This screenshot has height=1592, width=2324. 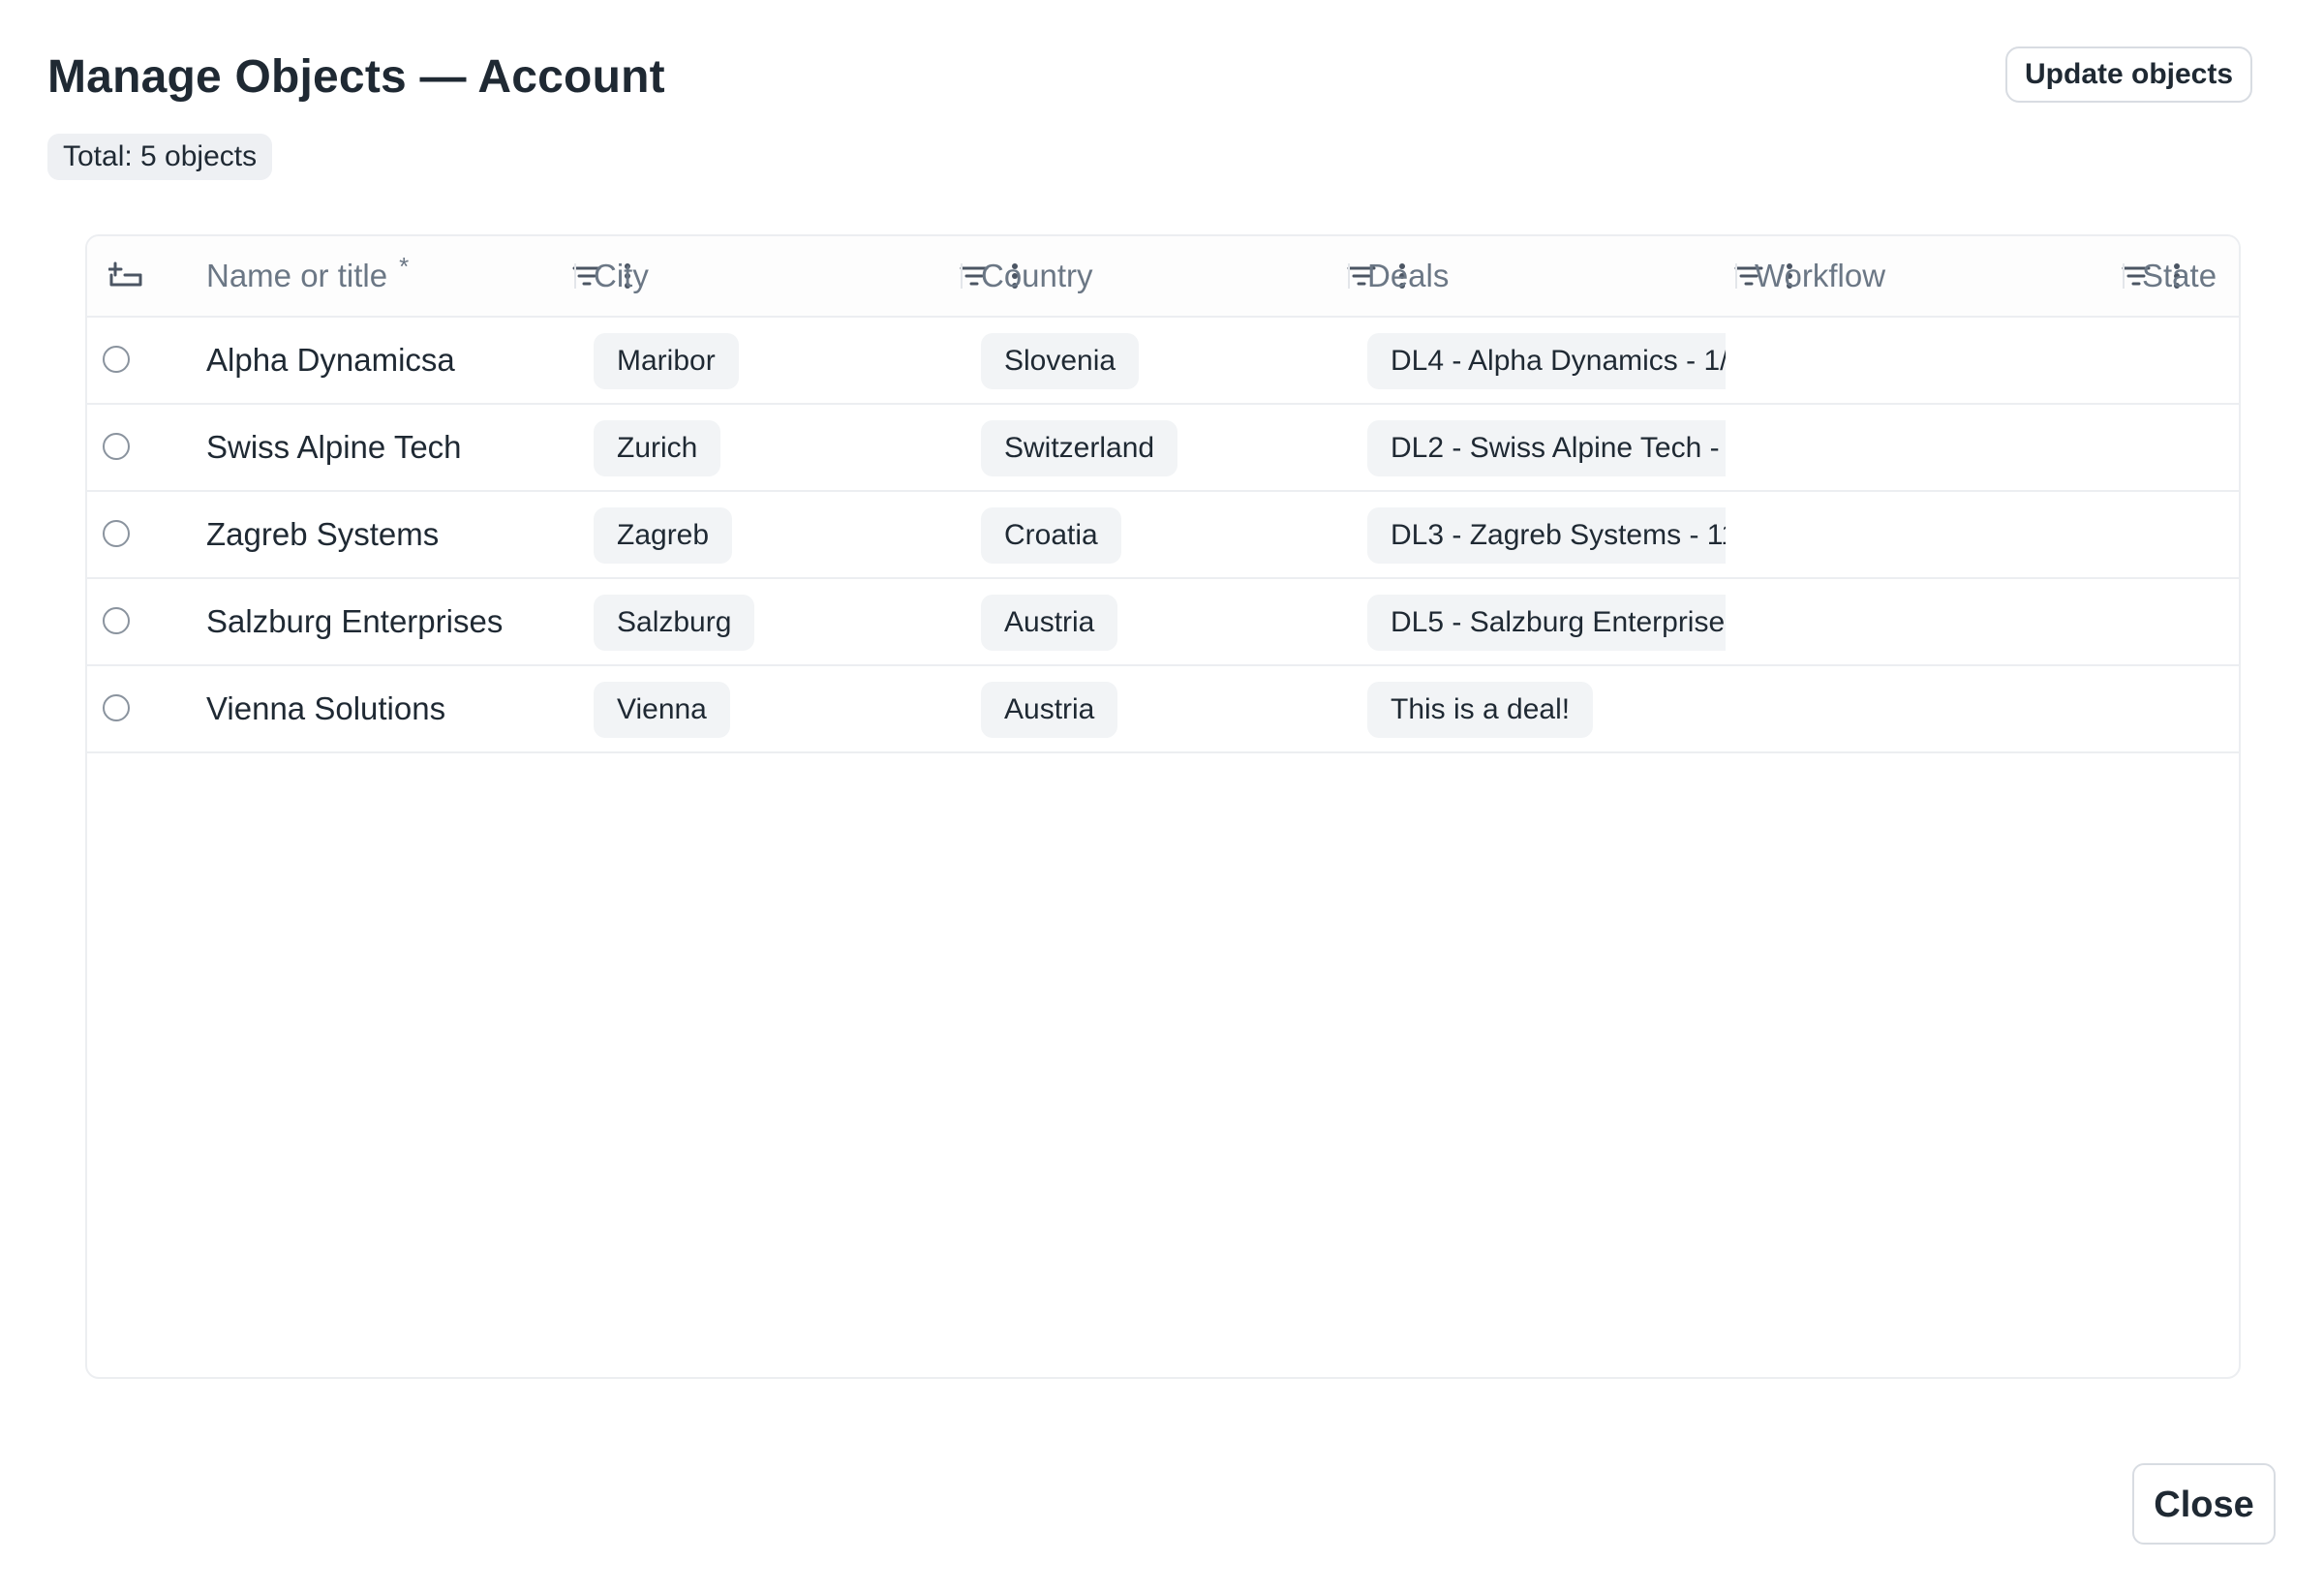 What do you see at coordinates (1481, 710) in the screenshot?
I see `deal-chip: This is a deal!` at bounding box center [1481, 710].